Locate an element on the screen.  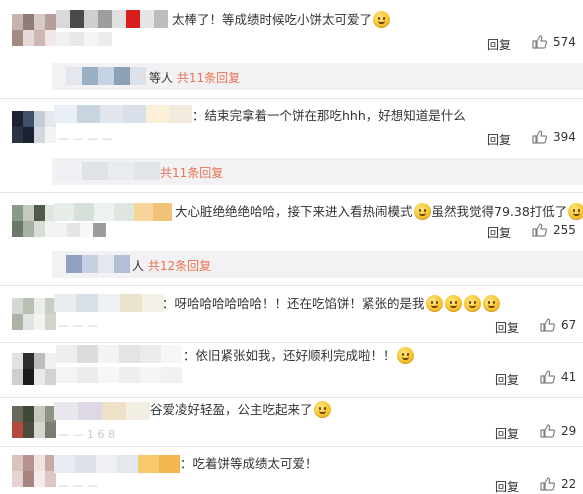
timestamp-blurred: — — 1 6 8 is located at coordinates (86, 434).